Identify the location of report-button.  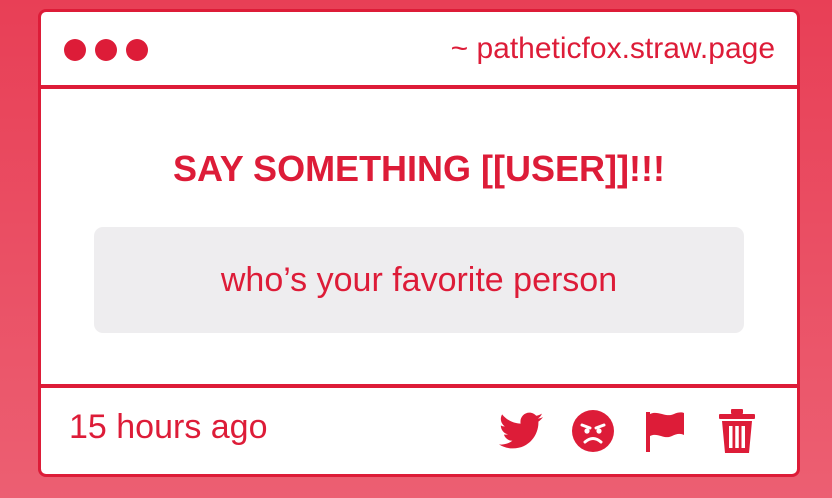
(665, 431).